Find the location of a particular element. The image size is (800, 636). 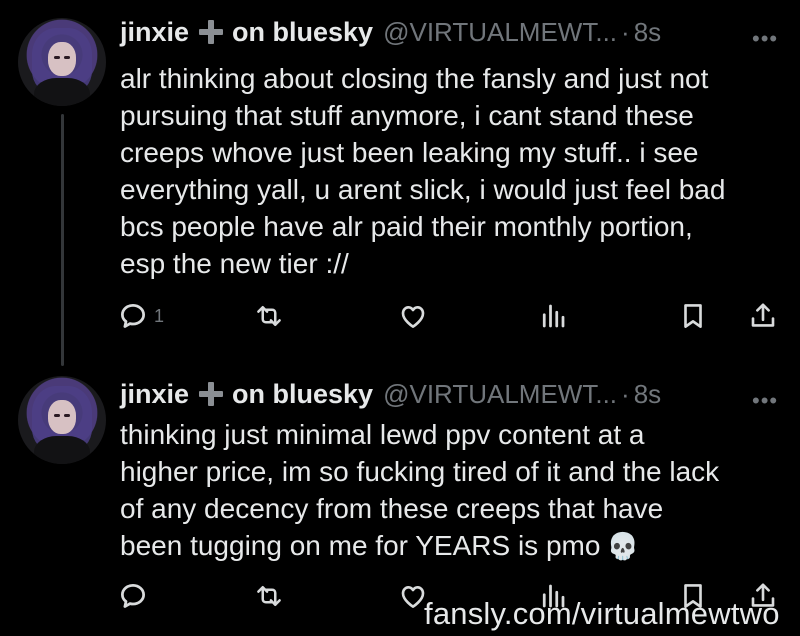

watermark: fansly.com/virtualmewtwo is located at coordinates (602, 613).